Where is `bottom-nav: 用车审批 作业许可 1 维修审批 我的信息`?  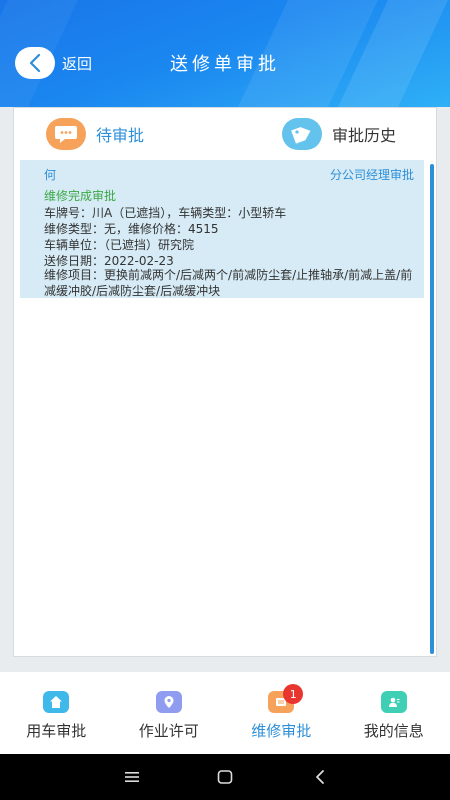 bottom-nav: 用车审批 作业许可 1 维修审批 我的信息 is located at coordinates (225, 713).